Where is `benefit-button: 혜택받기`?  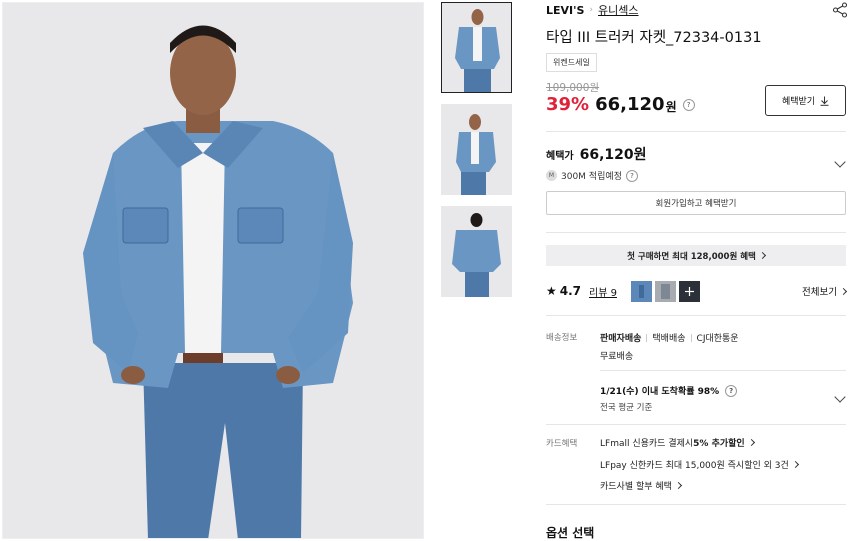 benefit-button: 혜택받기 is located at coordinates (805, 100).